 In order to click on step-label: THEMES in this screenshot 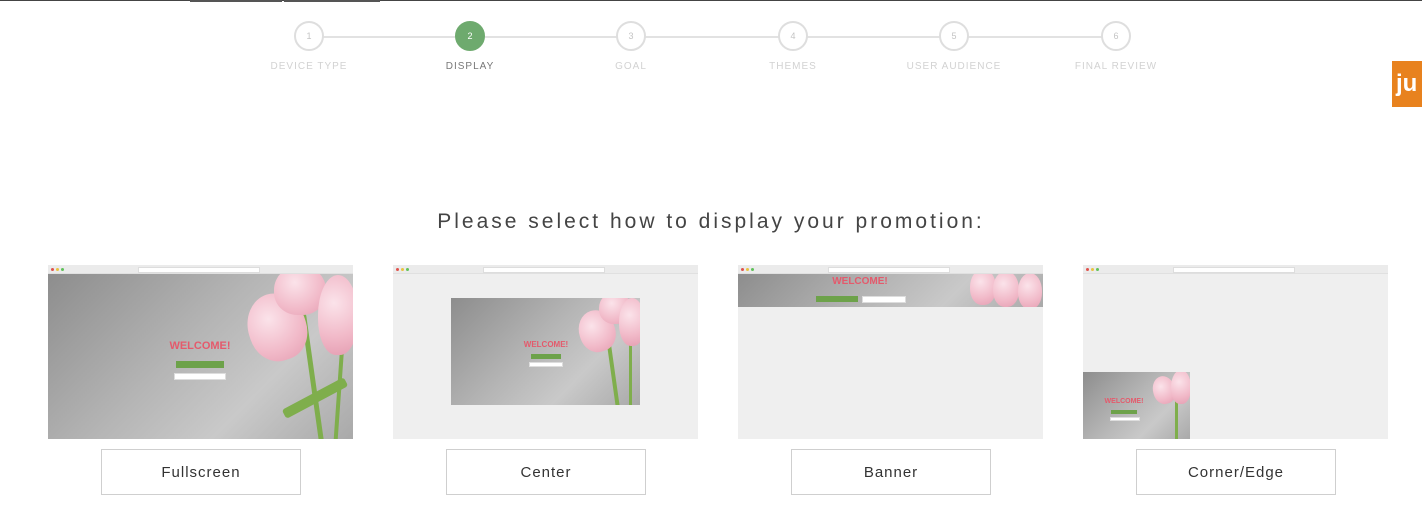, I will do `click(793, 66)`.